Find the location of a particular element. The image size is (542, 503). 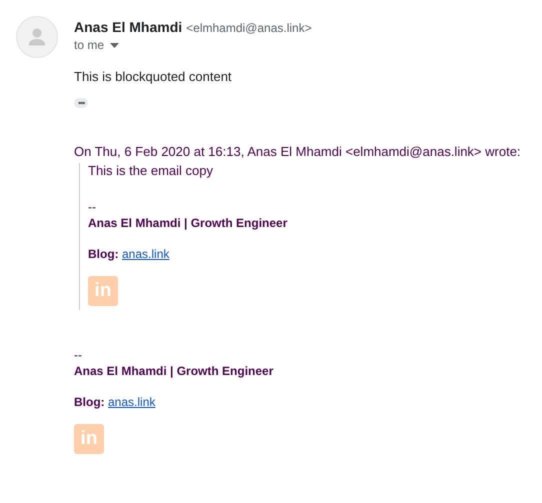

avatar-icon is located at coordinates (37, 37).